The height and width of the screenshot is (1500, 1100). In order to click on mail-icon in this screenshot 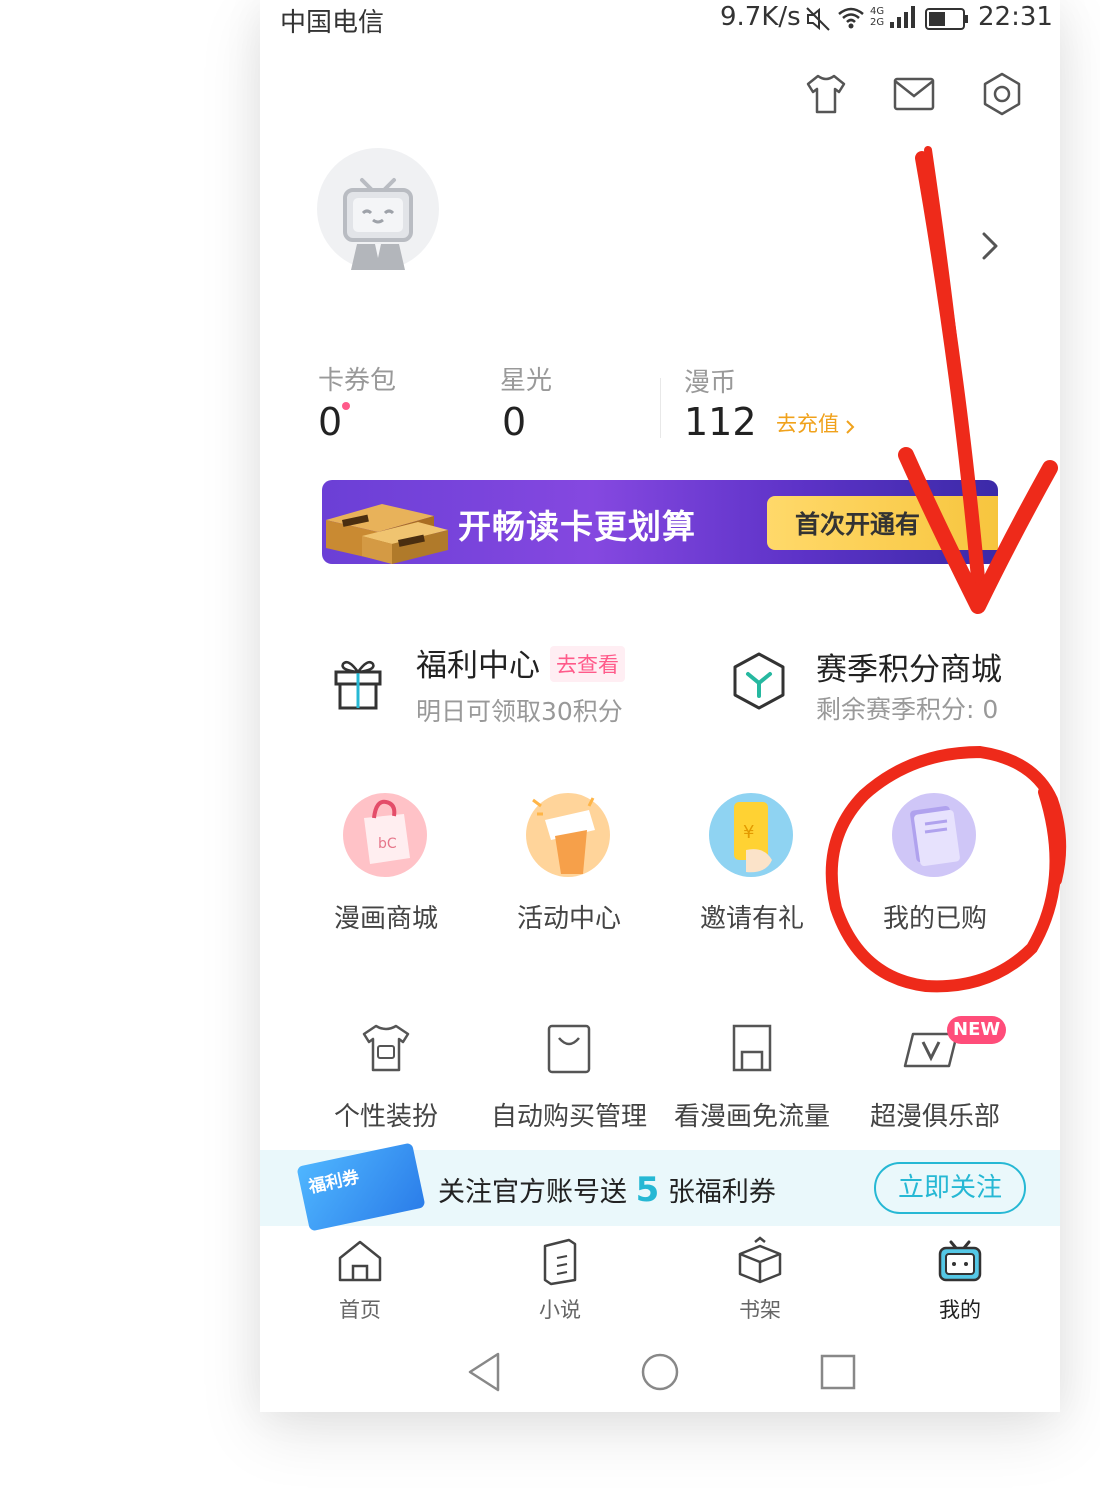, I will do `click(914, 94)`.